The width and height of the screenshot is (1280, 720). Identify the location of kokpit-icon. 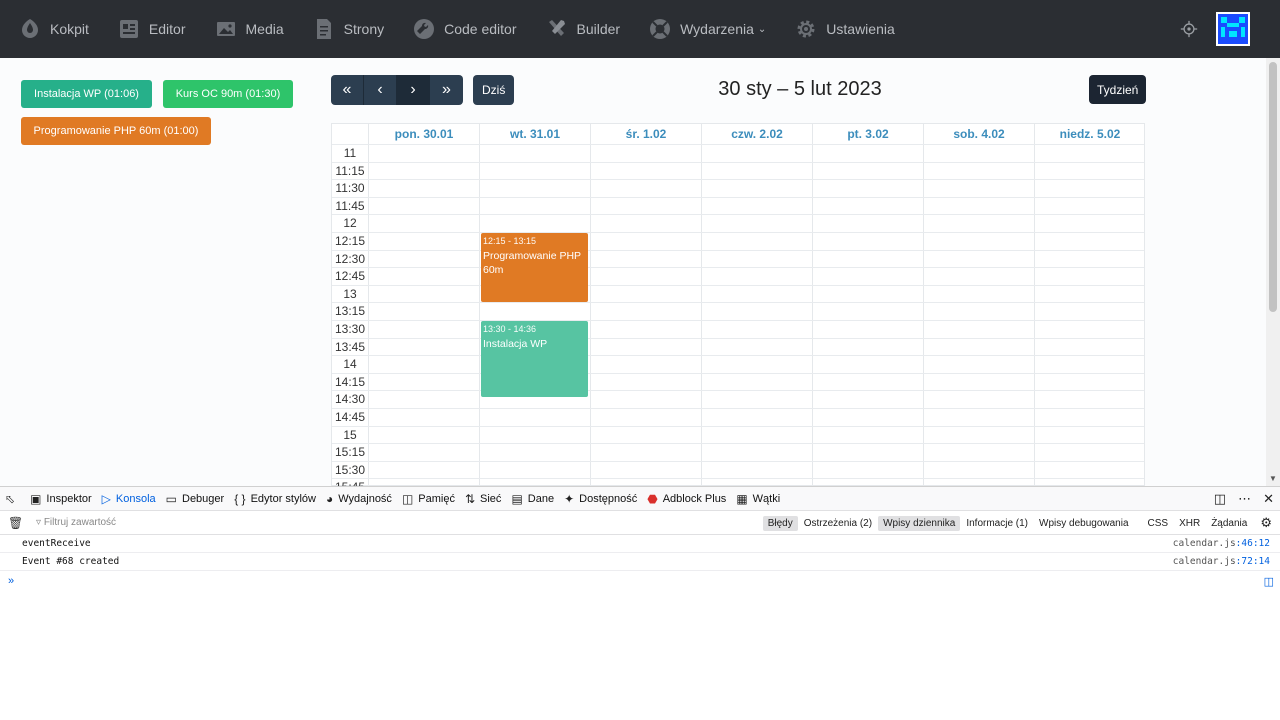
(30, 29).